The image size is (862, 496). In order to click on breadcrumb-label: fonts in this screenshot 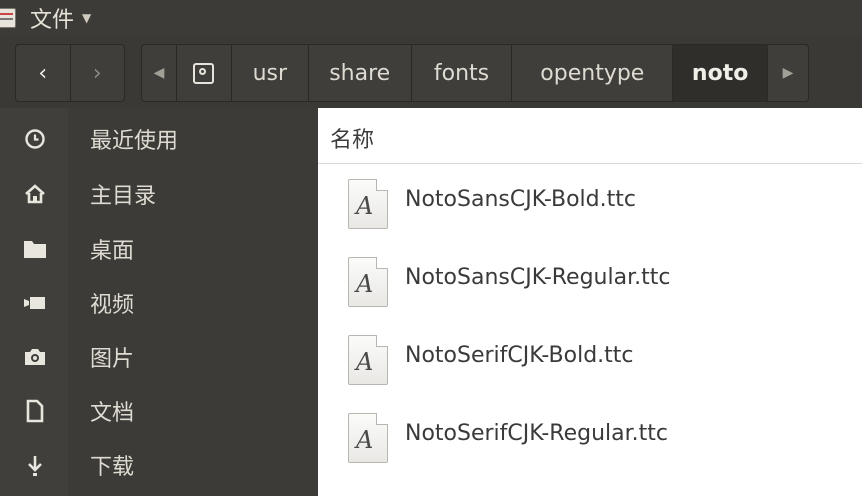, I will do `click(461, 73)`.